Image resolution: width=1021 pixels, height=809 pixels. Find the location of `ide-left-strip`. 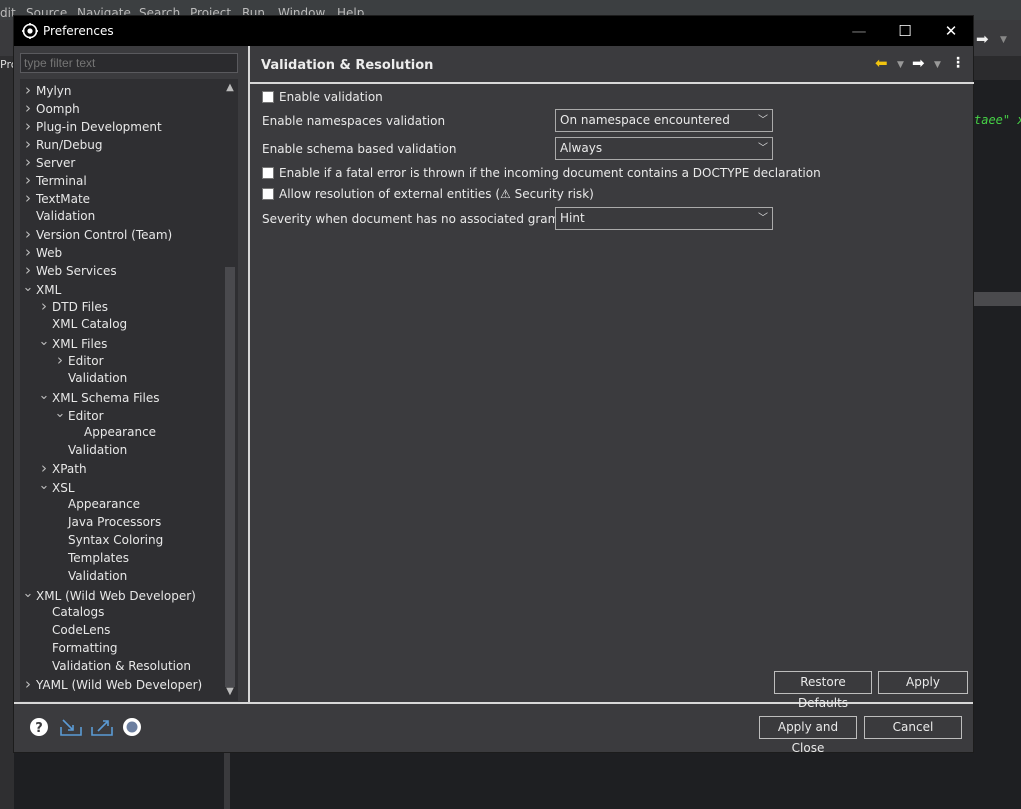

ide-left-strip is located at coordinates (7, 432).